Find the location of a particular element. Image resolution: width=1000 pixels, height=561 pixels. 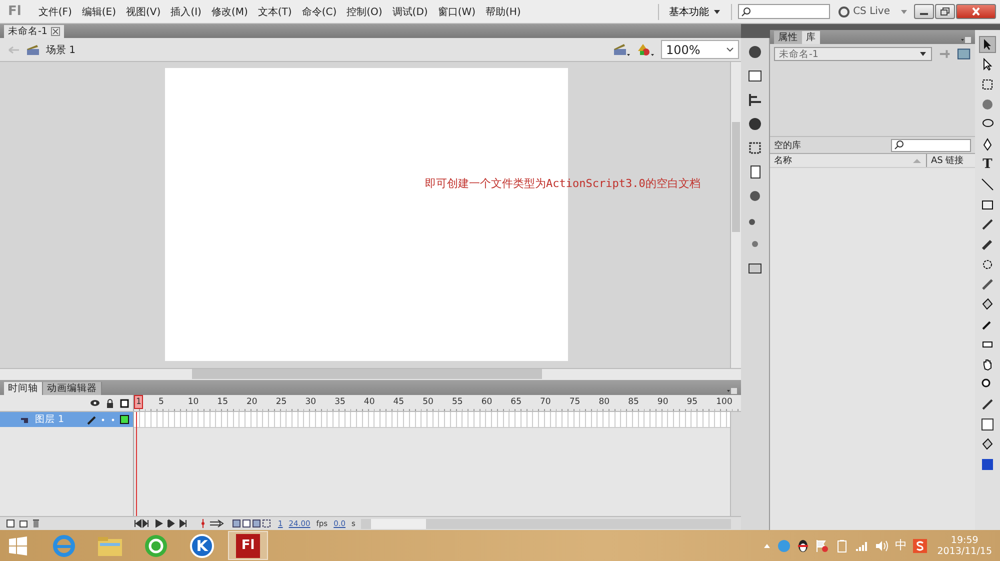

menu-item: 插入(I) is located at coordinates (186, 11).